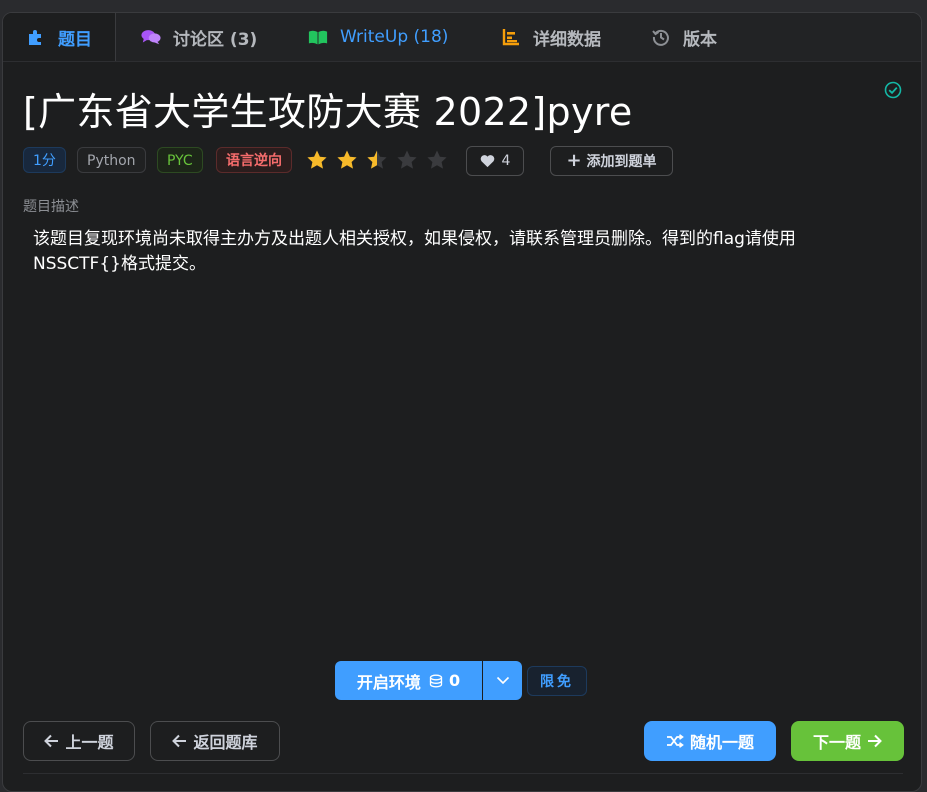 The image size is (927, 792). I want to click on category-tag: 语言逆向, so click(254, 160).